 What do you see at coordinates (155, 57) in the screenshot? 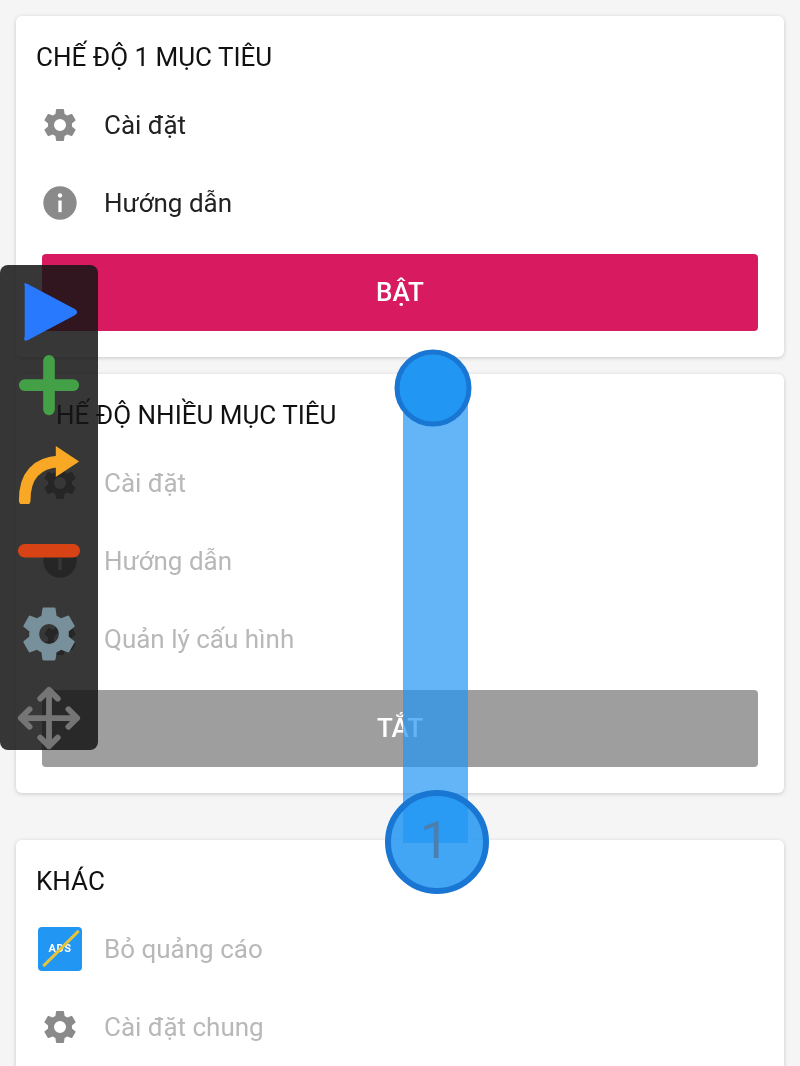
I see `section-title: CHẾ ĐỘ 1 MỤC TIÊU` at bounding box center [155, 57].